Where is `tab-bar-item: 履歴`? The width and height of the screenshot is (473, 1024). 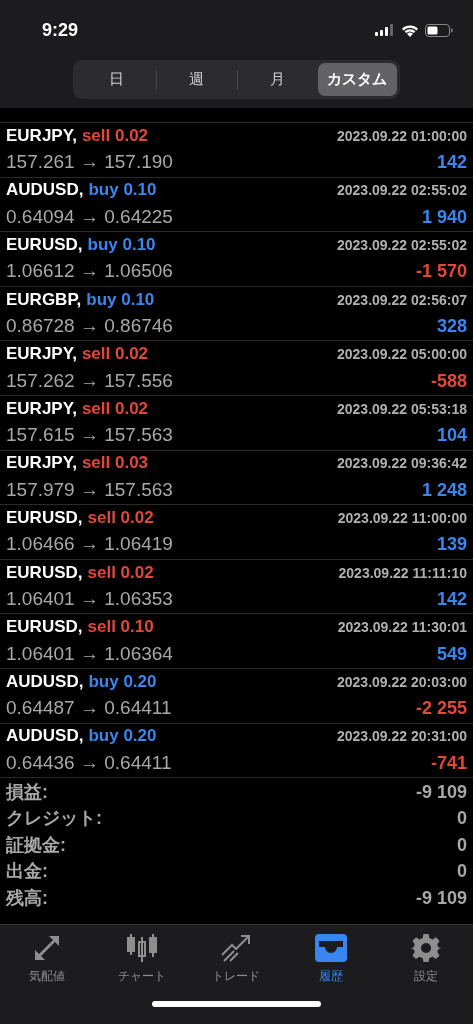 tab-bar-item: 履歴 is located at coordinates (331, 961).